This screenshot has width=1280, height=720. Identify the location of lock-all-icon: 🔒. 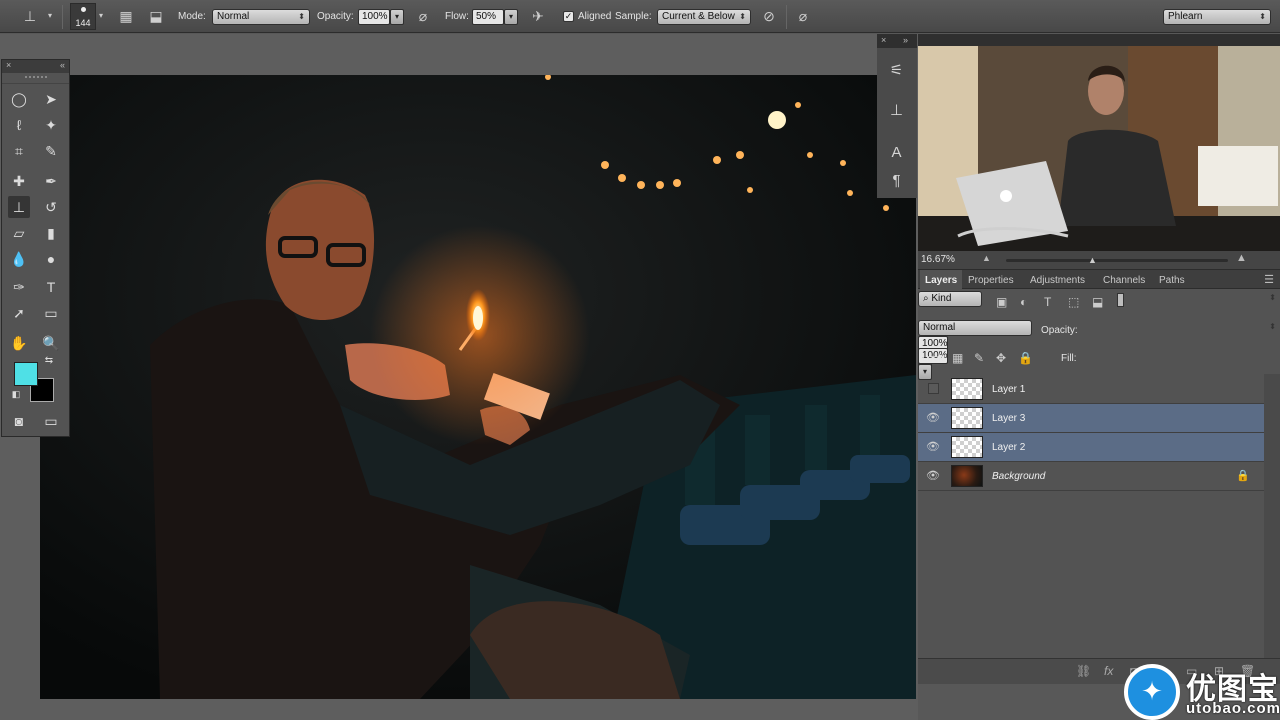
(1025, 358).